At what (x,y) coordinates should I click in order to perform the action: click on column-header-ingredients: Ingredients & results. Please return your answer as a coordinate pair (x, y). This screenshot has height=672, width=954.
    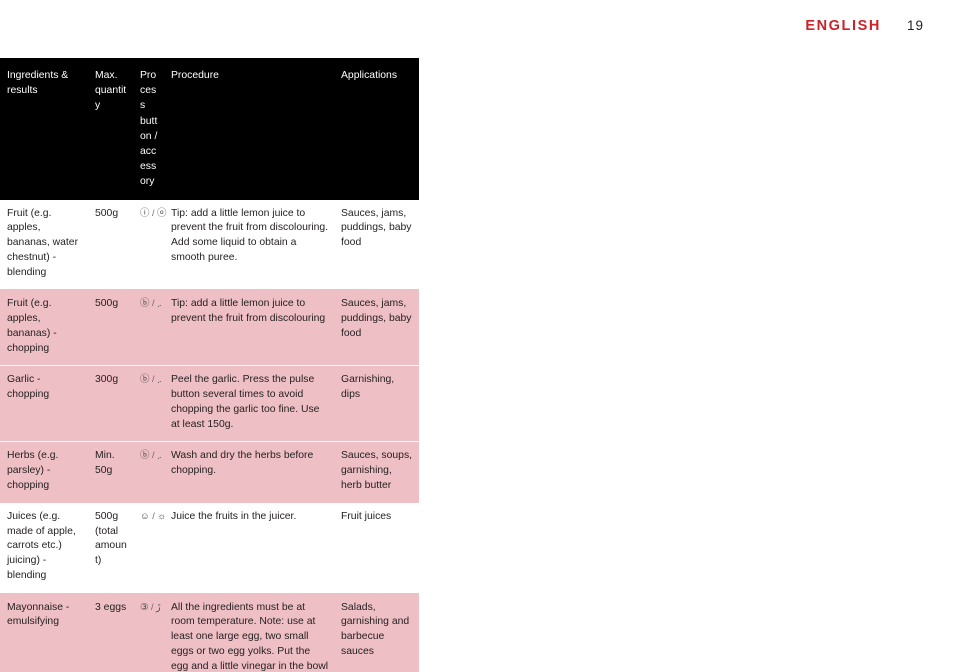
    Looking at the image, I should click on (44, 129).